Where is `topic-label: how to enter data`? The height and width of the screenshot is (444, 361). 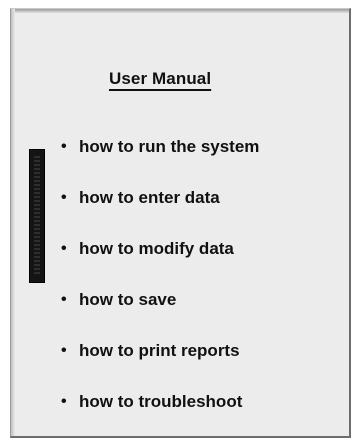 topic-label: how to enter data is located at coordinates (149, 197).